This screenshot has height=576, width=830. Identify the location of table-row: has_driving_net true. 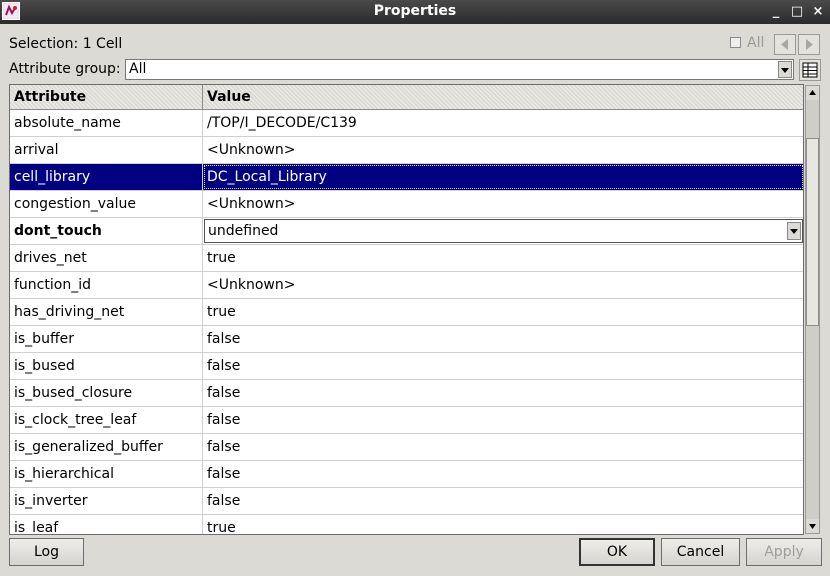
(406, 312).